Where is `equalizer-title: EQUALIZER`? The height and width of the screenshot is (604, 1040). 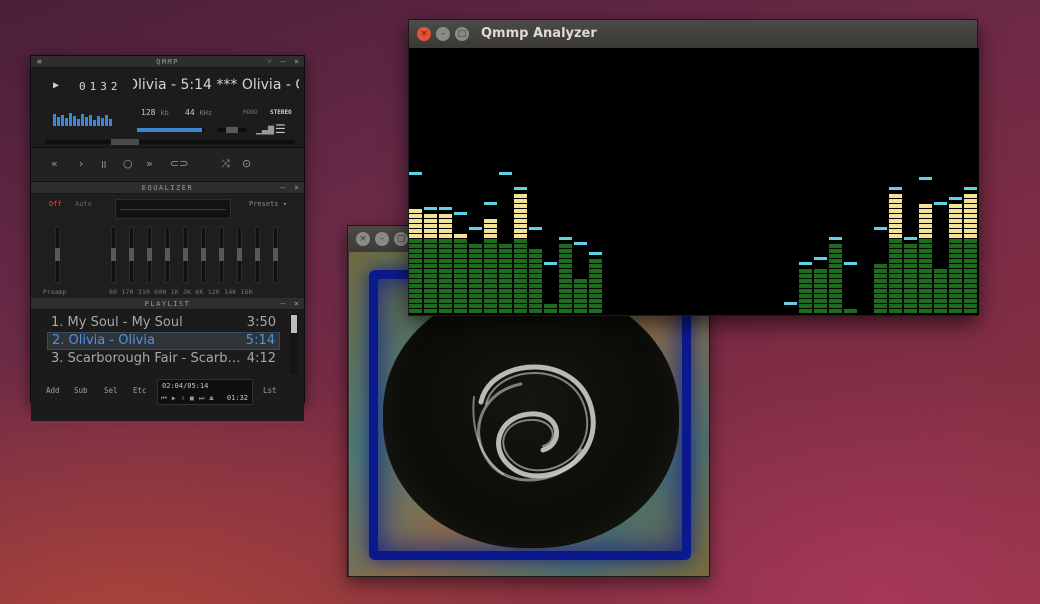 equalizer-title: EQUALIZER is located at coordinates (167, 188).